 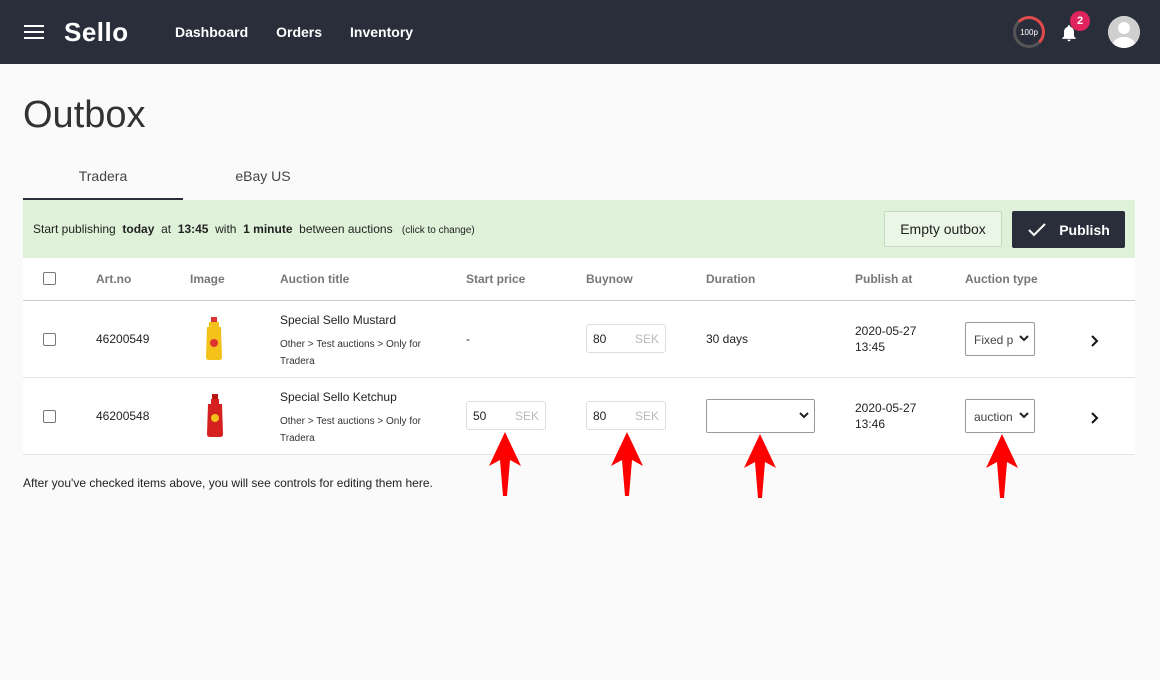 What do you see at coordinates (138, 229) in the screenshot?
I see `schedule-day: today` at bounding box center [138, 229].